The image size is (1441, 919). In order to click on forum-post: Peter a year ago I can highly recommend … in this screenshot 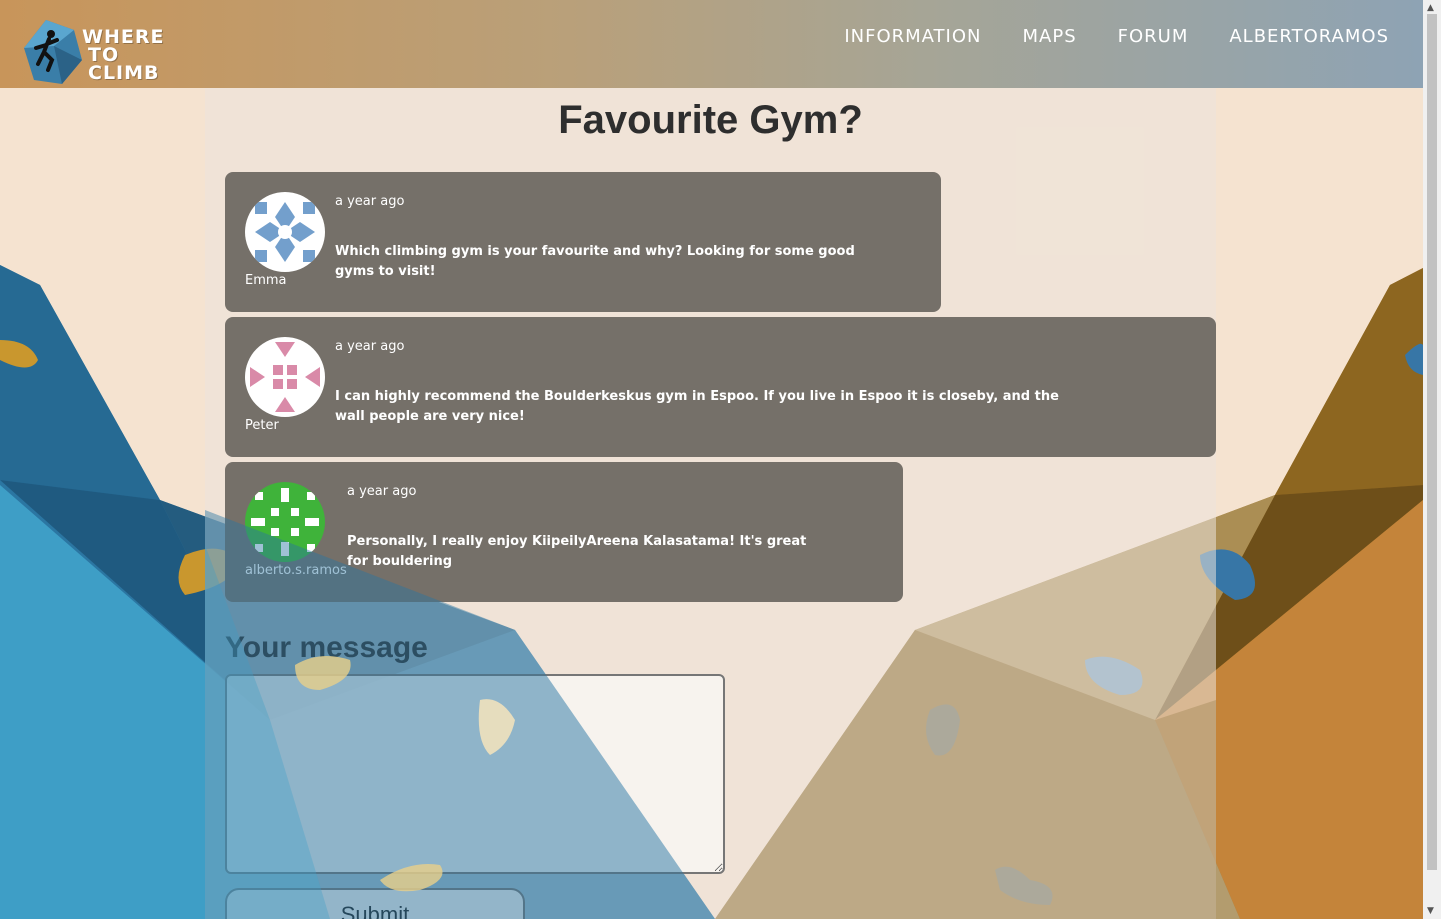, I will do `click(720, 387)`.